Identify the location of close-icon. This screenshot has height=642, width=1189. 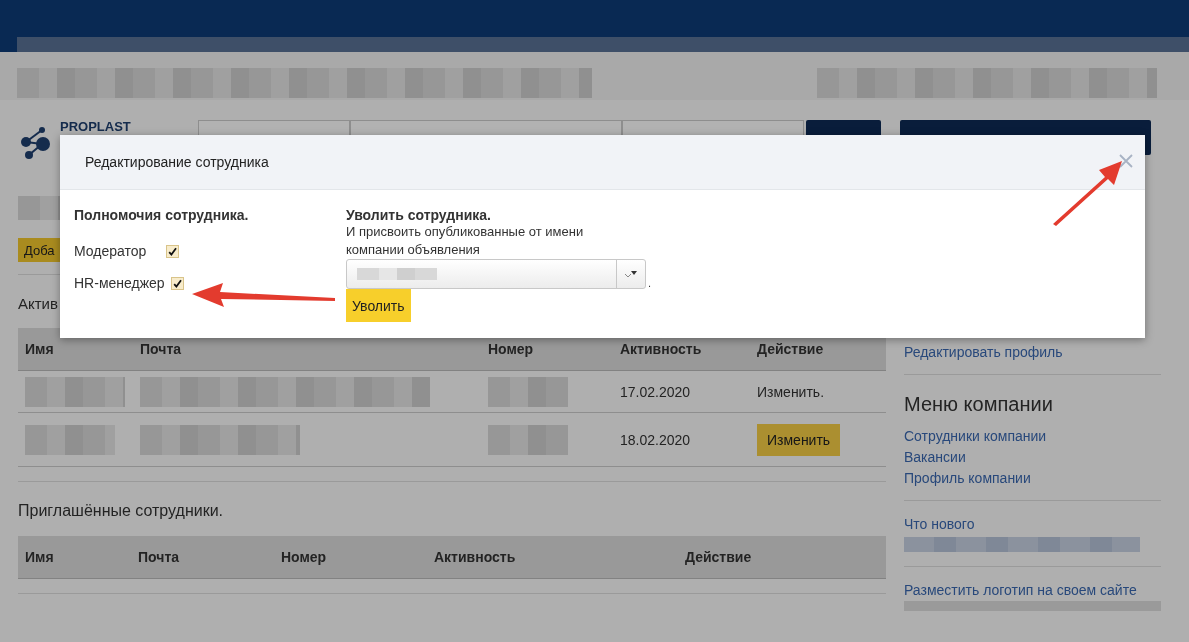
(1126, 161).